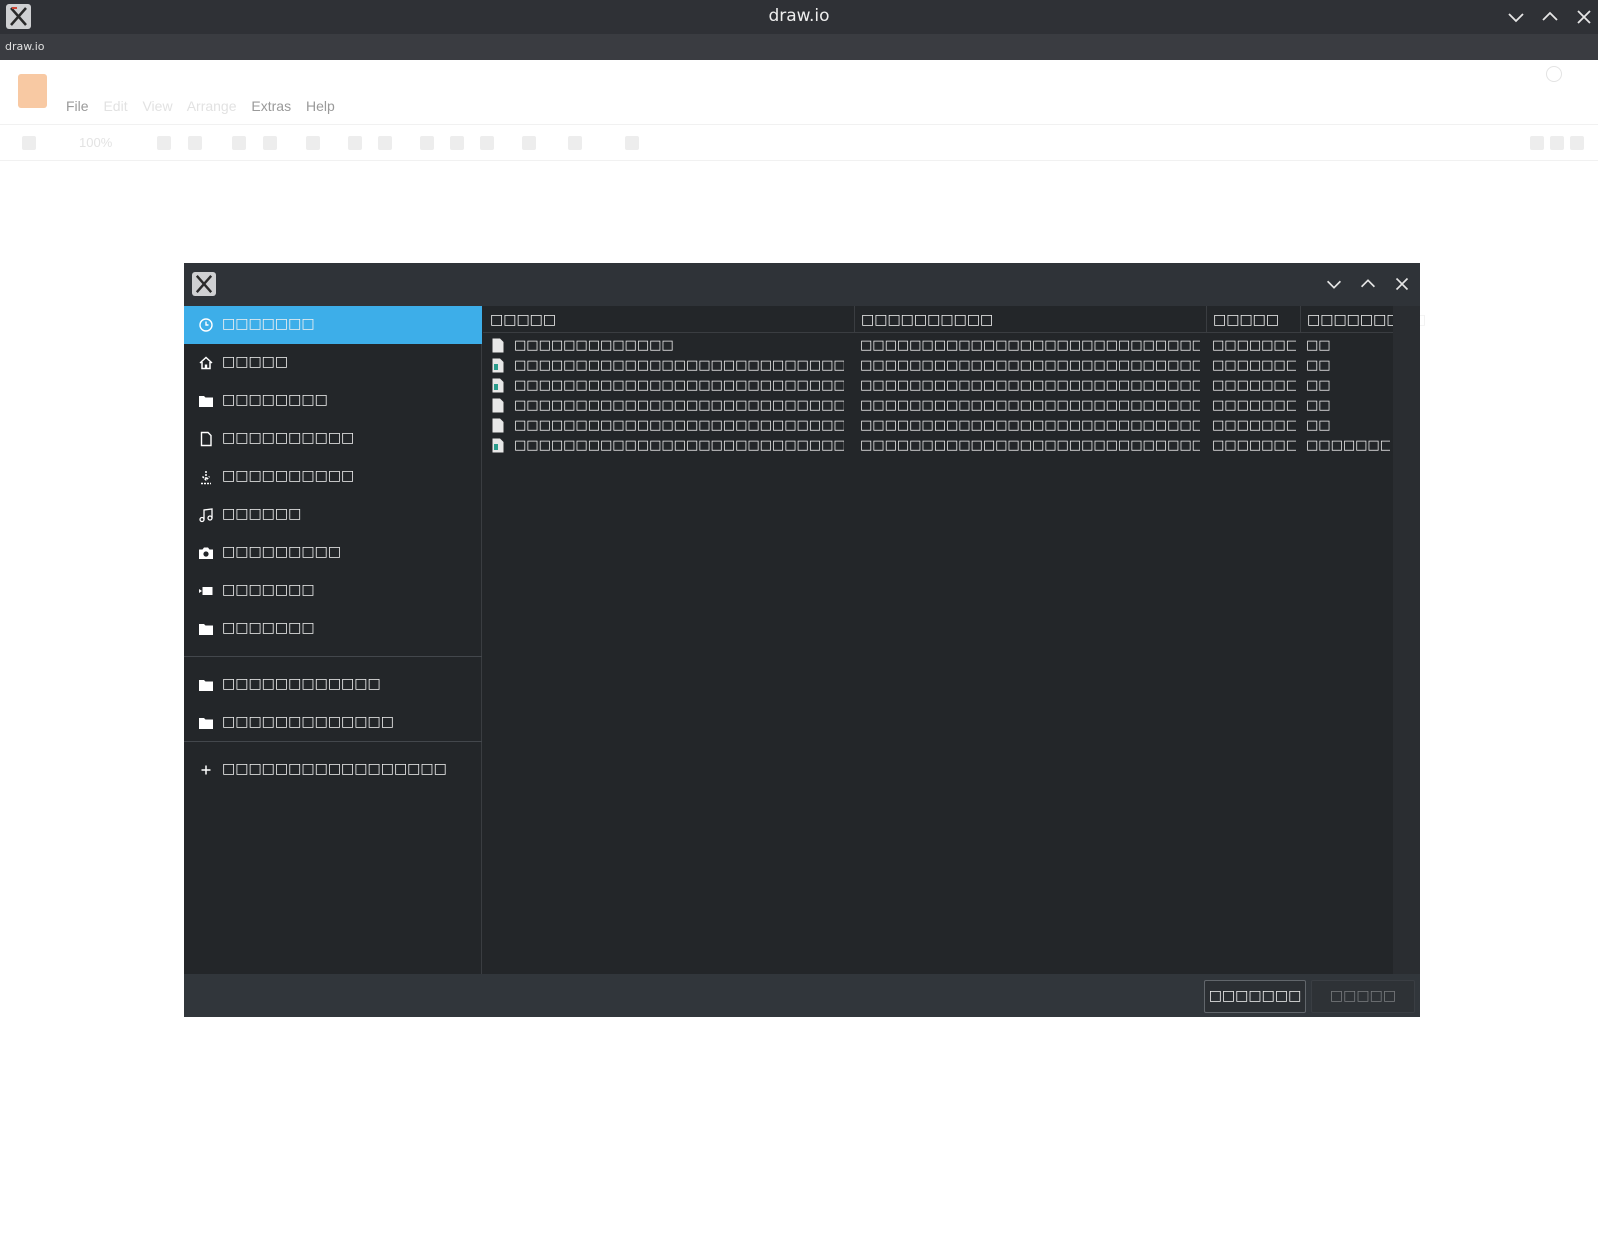  What do you see at coordinates (799, 142) in the screenshot?
I see `toolbar: 100%` at bounding box center [799, 142].